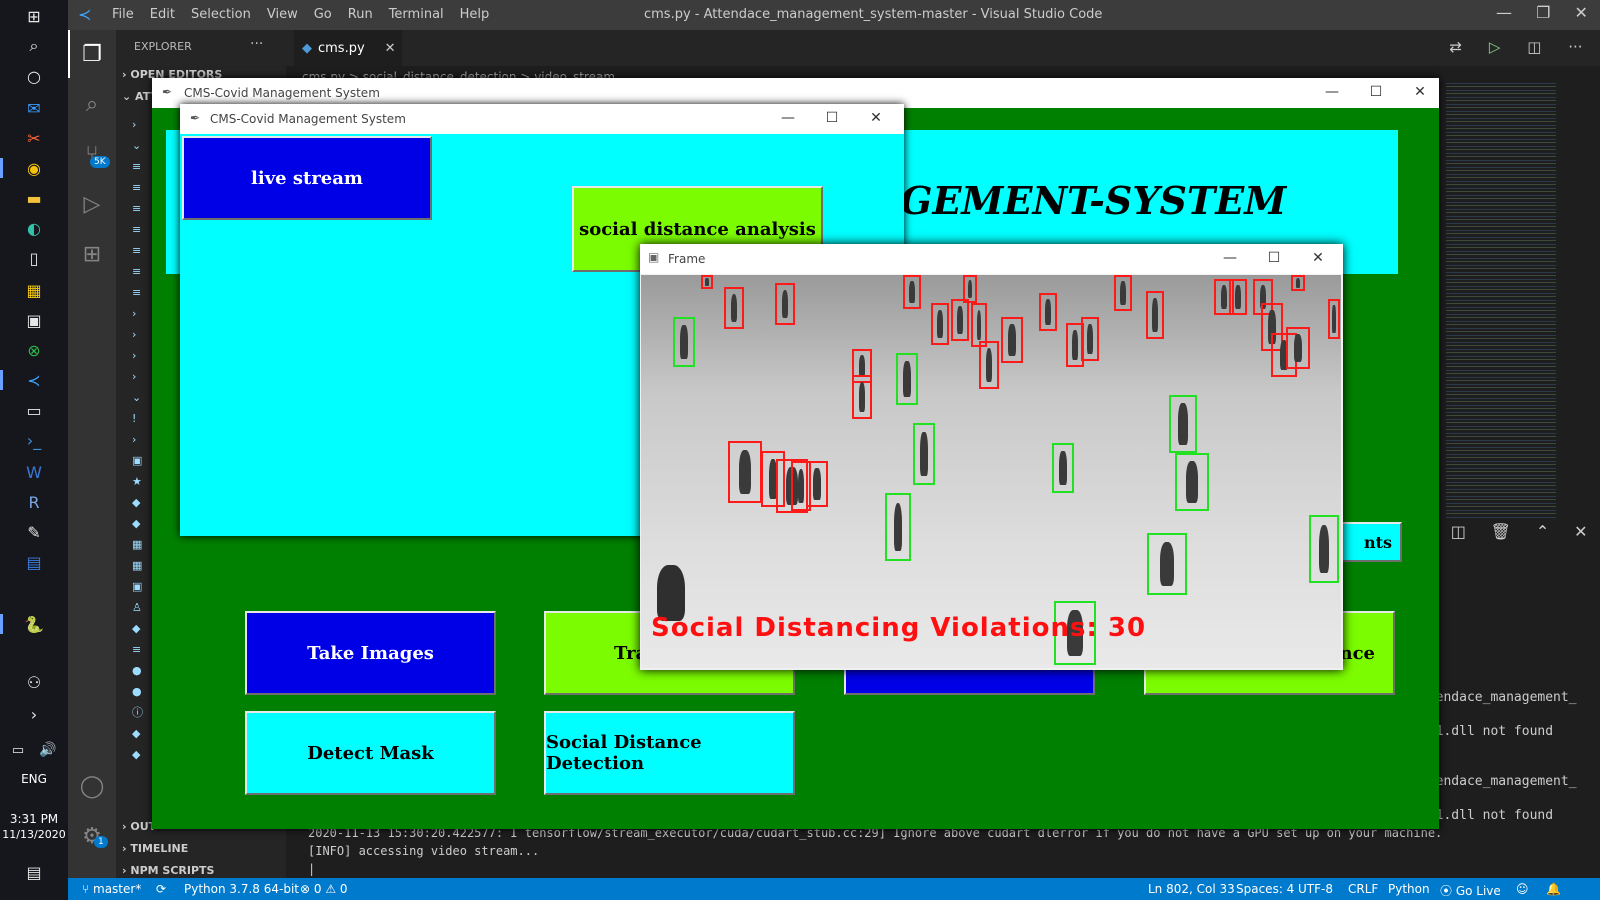 The width and height of the screenshot is (1600, 900). I want to click on cortana-icon: ○, so click(34, 76).